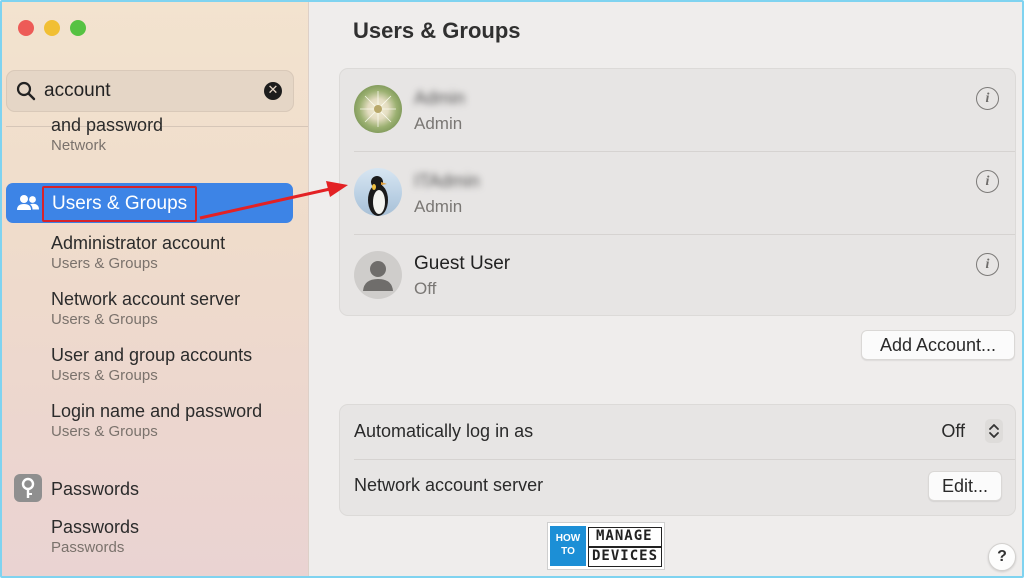  I want to click on sidebar-result-network-account-server: Network account server Users & Groups, so click(145, 309).